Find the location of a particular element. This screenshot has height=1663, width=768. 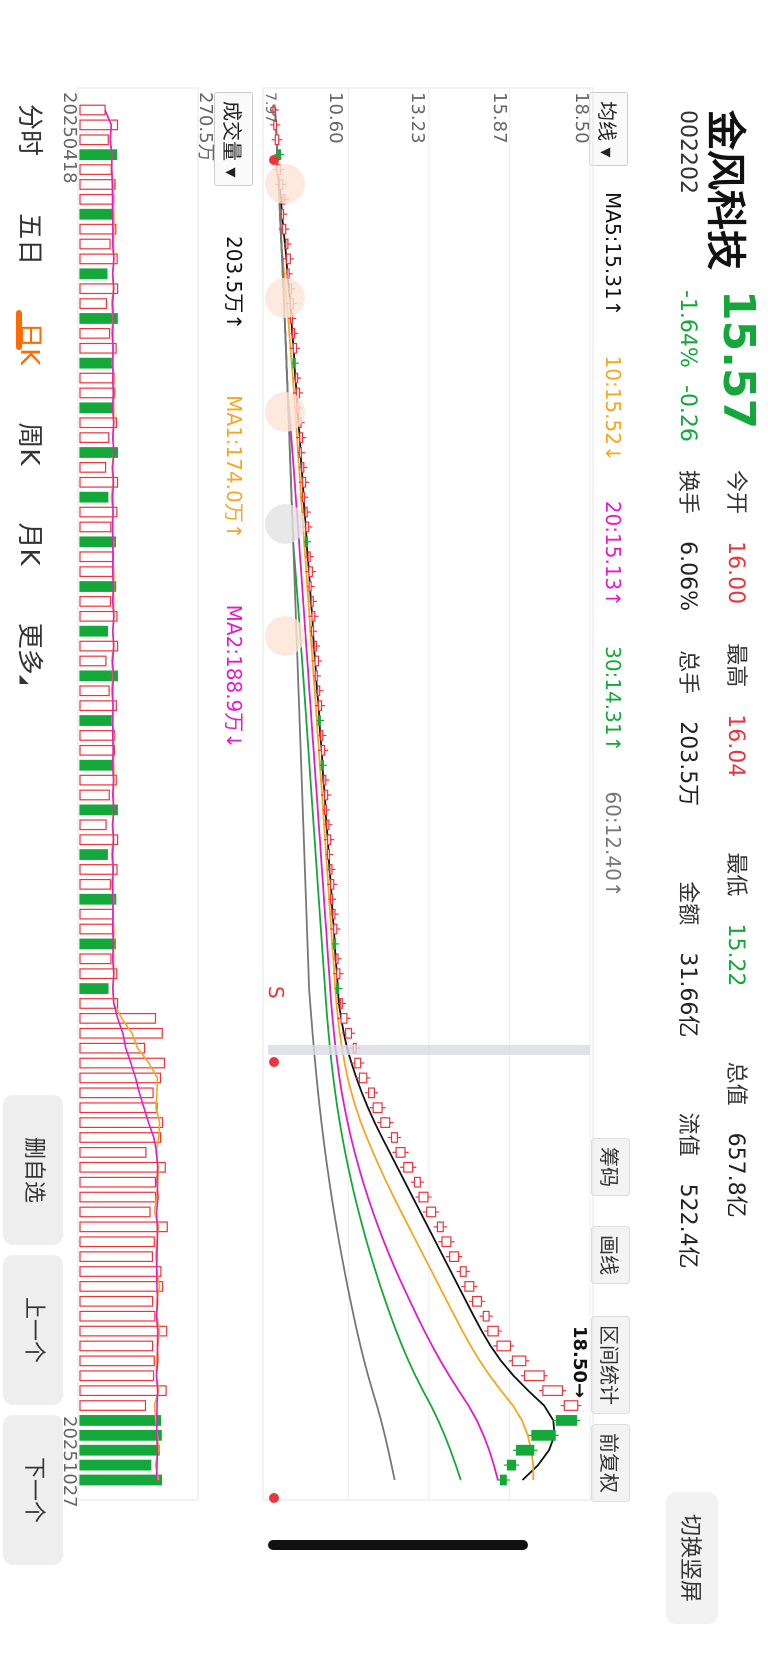

remove-favorite-button: 删自选 is located at coordinates (33, 1170).